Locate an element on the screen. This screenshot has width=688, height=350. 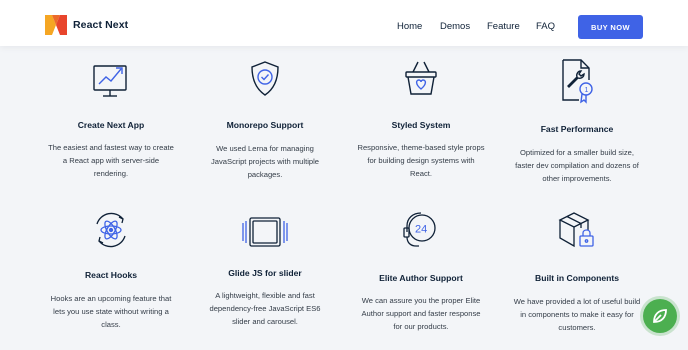
feature-title: Create Next App is located at coordinates (111, 125).